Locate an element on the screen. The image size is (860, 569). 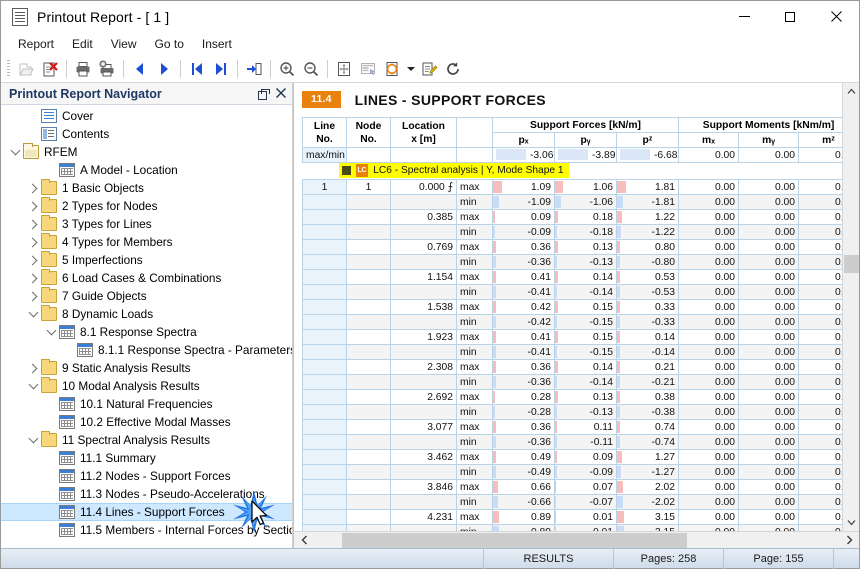
scroll-up-button is located at coordinates (851, 91).